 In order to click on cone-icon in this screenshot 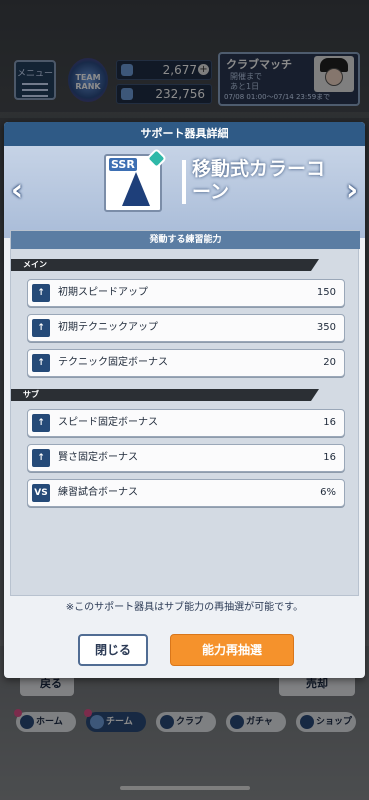, I will do `click(136, 189)`.